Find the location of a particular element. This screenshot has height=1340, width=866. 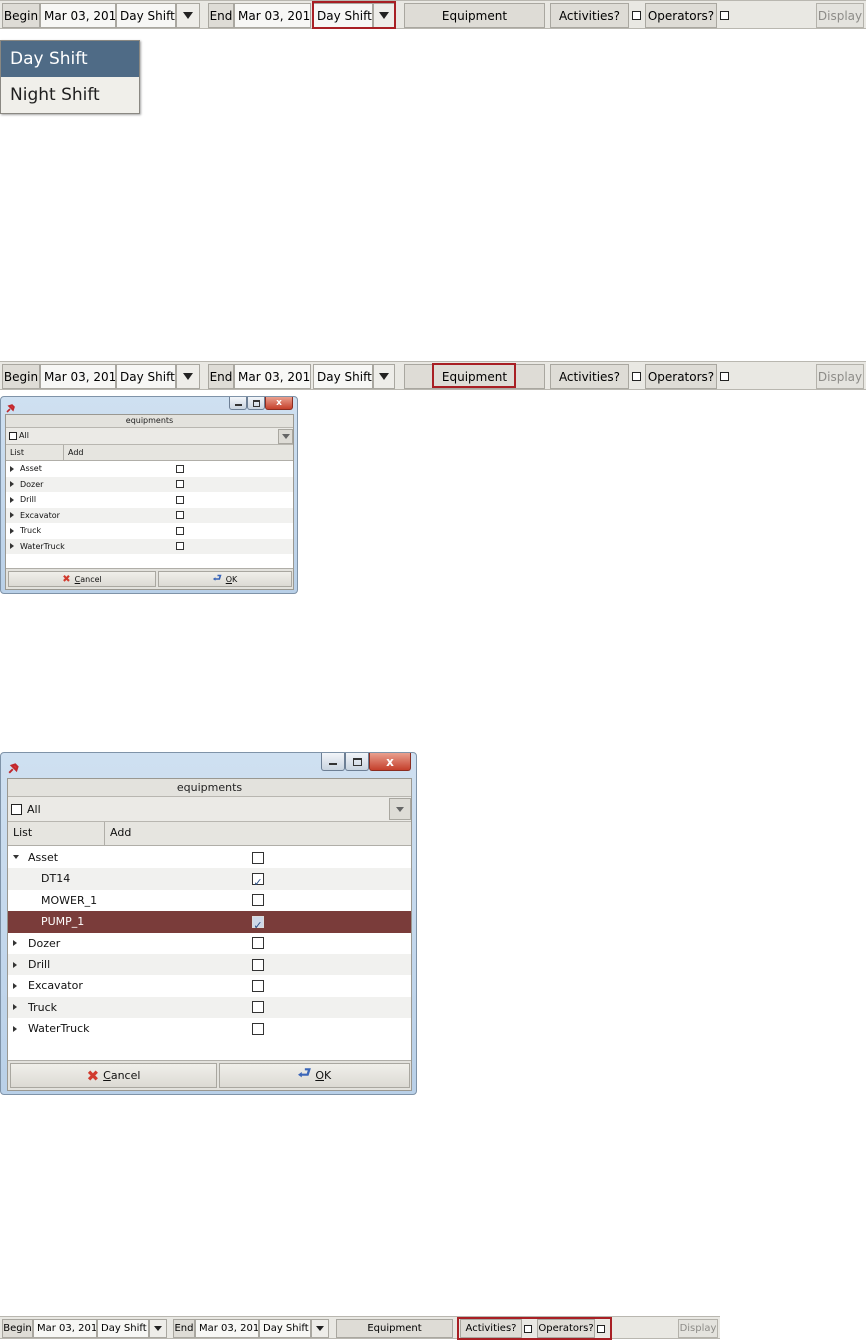

list-item: DT14 is located at coordinates (209, 880).